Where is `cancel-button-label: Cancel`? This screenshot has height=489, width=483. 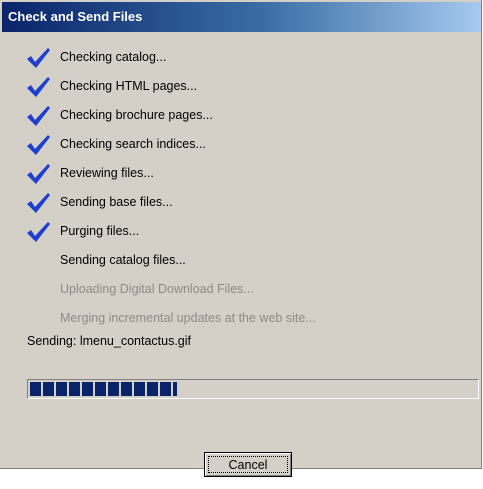
cancel-button-label: Cancel is located at coordinates (248, 464).